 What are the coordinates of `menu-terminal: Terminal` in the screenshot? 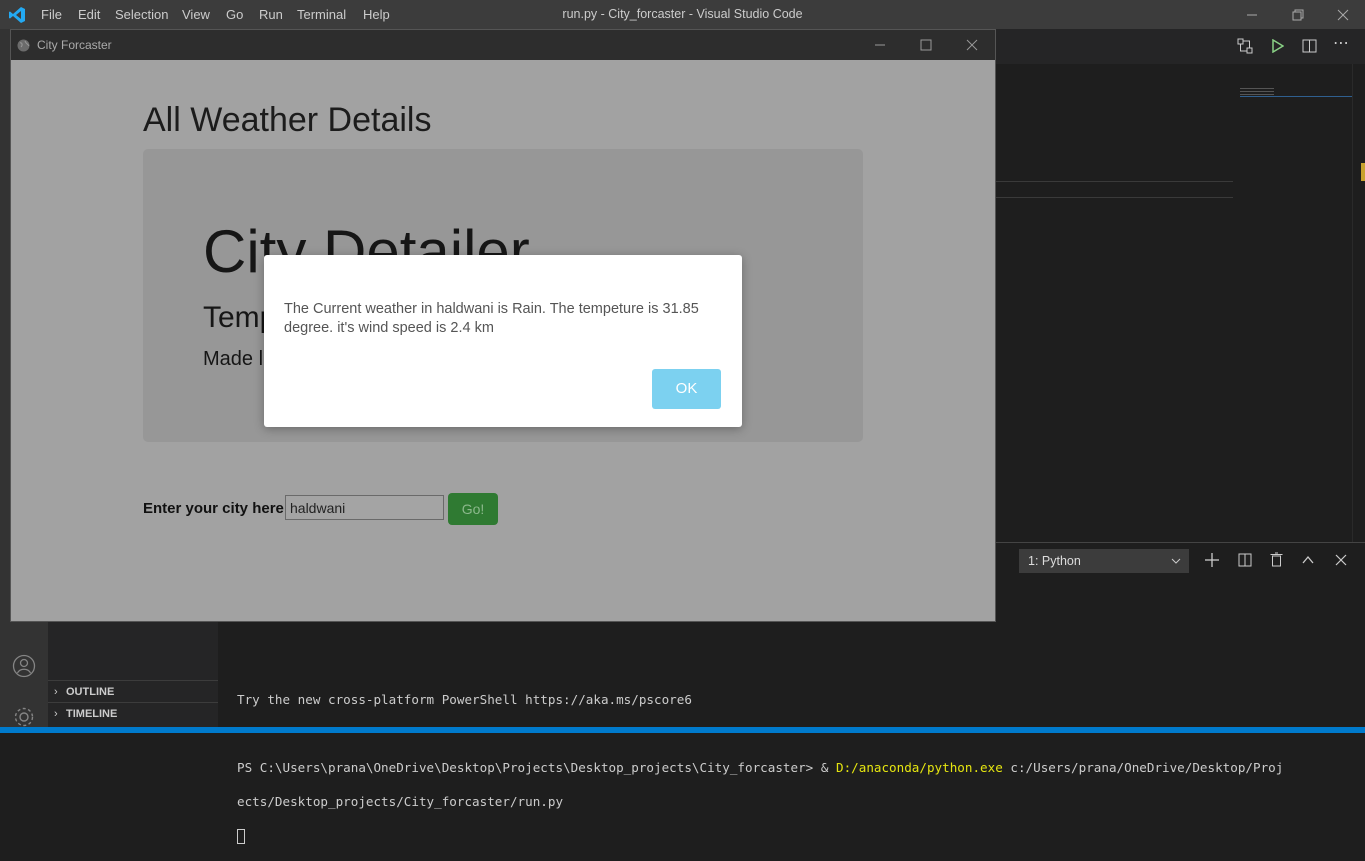 It's located at (321, 14).